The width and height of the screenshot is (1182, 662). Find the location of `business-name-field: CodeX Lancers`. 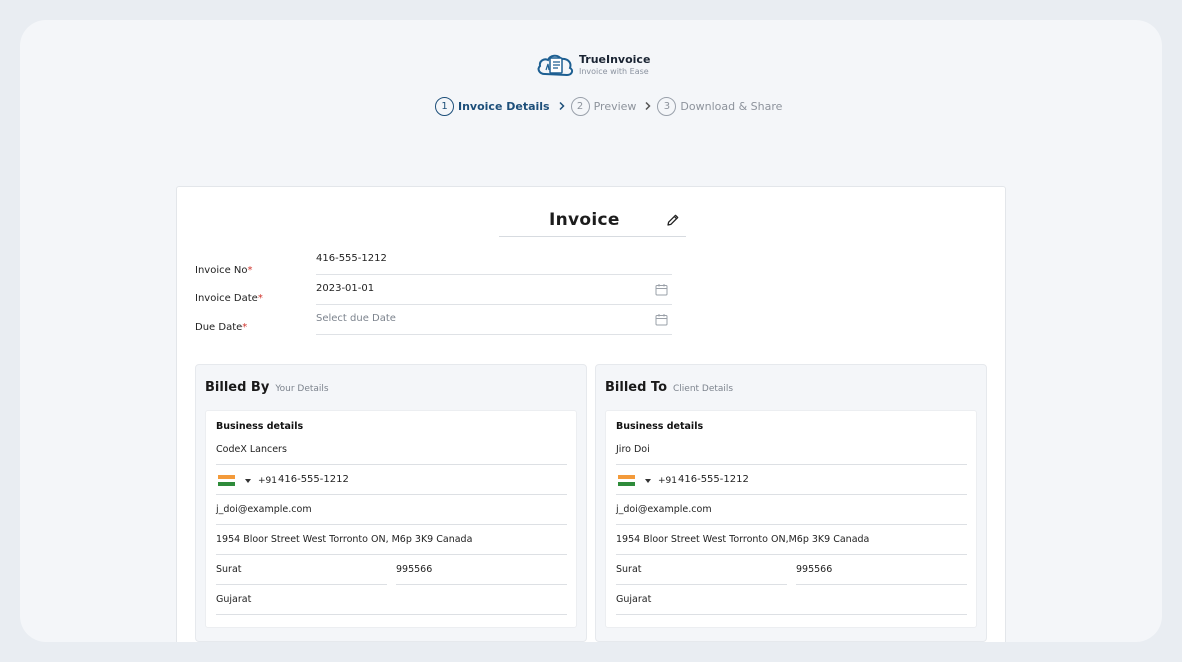

business-name-field: CodeX Lancers is located at coordinates (391, 453).